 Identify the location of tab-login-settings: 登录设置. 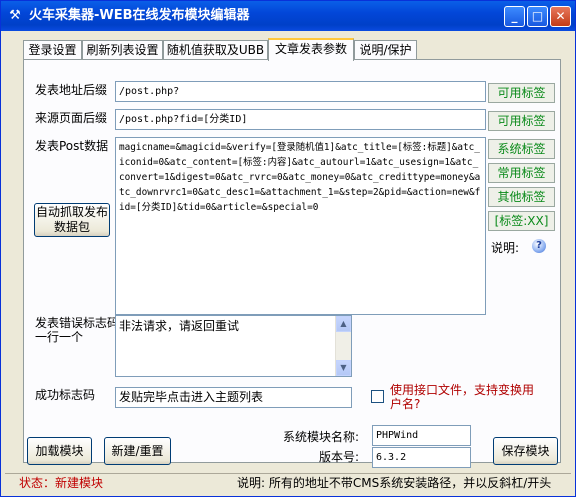
(52, 50).